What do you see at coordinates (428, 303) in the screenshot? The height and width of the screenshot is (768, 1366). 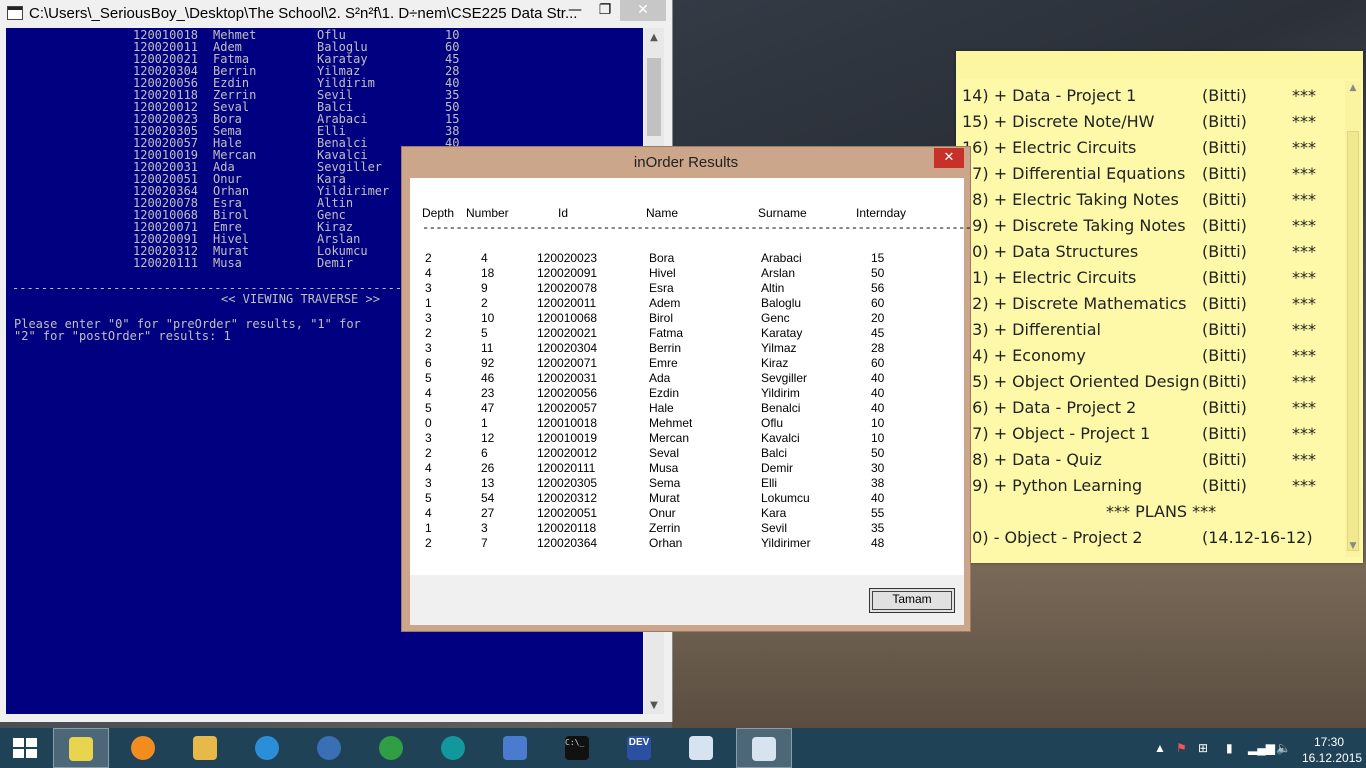 I see `result-cell-depth: 1` at bounding box center [428, 303].